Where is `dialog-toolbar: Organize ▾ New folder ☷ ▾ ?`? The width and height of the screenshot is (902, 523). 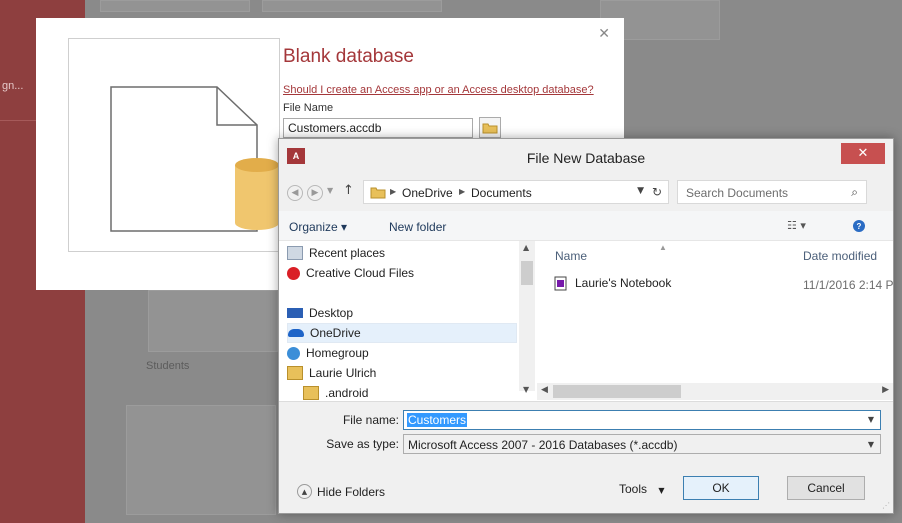
dialog-toolbar: Organize ▾ New folder ☷ ▾ ? is located at coordinates (586, 226).